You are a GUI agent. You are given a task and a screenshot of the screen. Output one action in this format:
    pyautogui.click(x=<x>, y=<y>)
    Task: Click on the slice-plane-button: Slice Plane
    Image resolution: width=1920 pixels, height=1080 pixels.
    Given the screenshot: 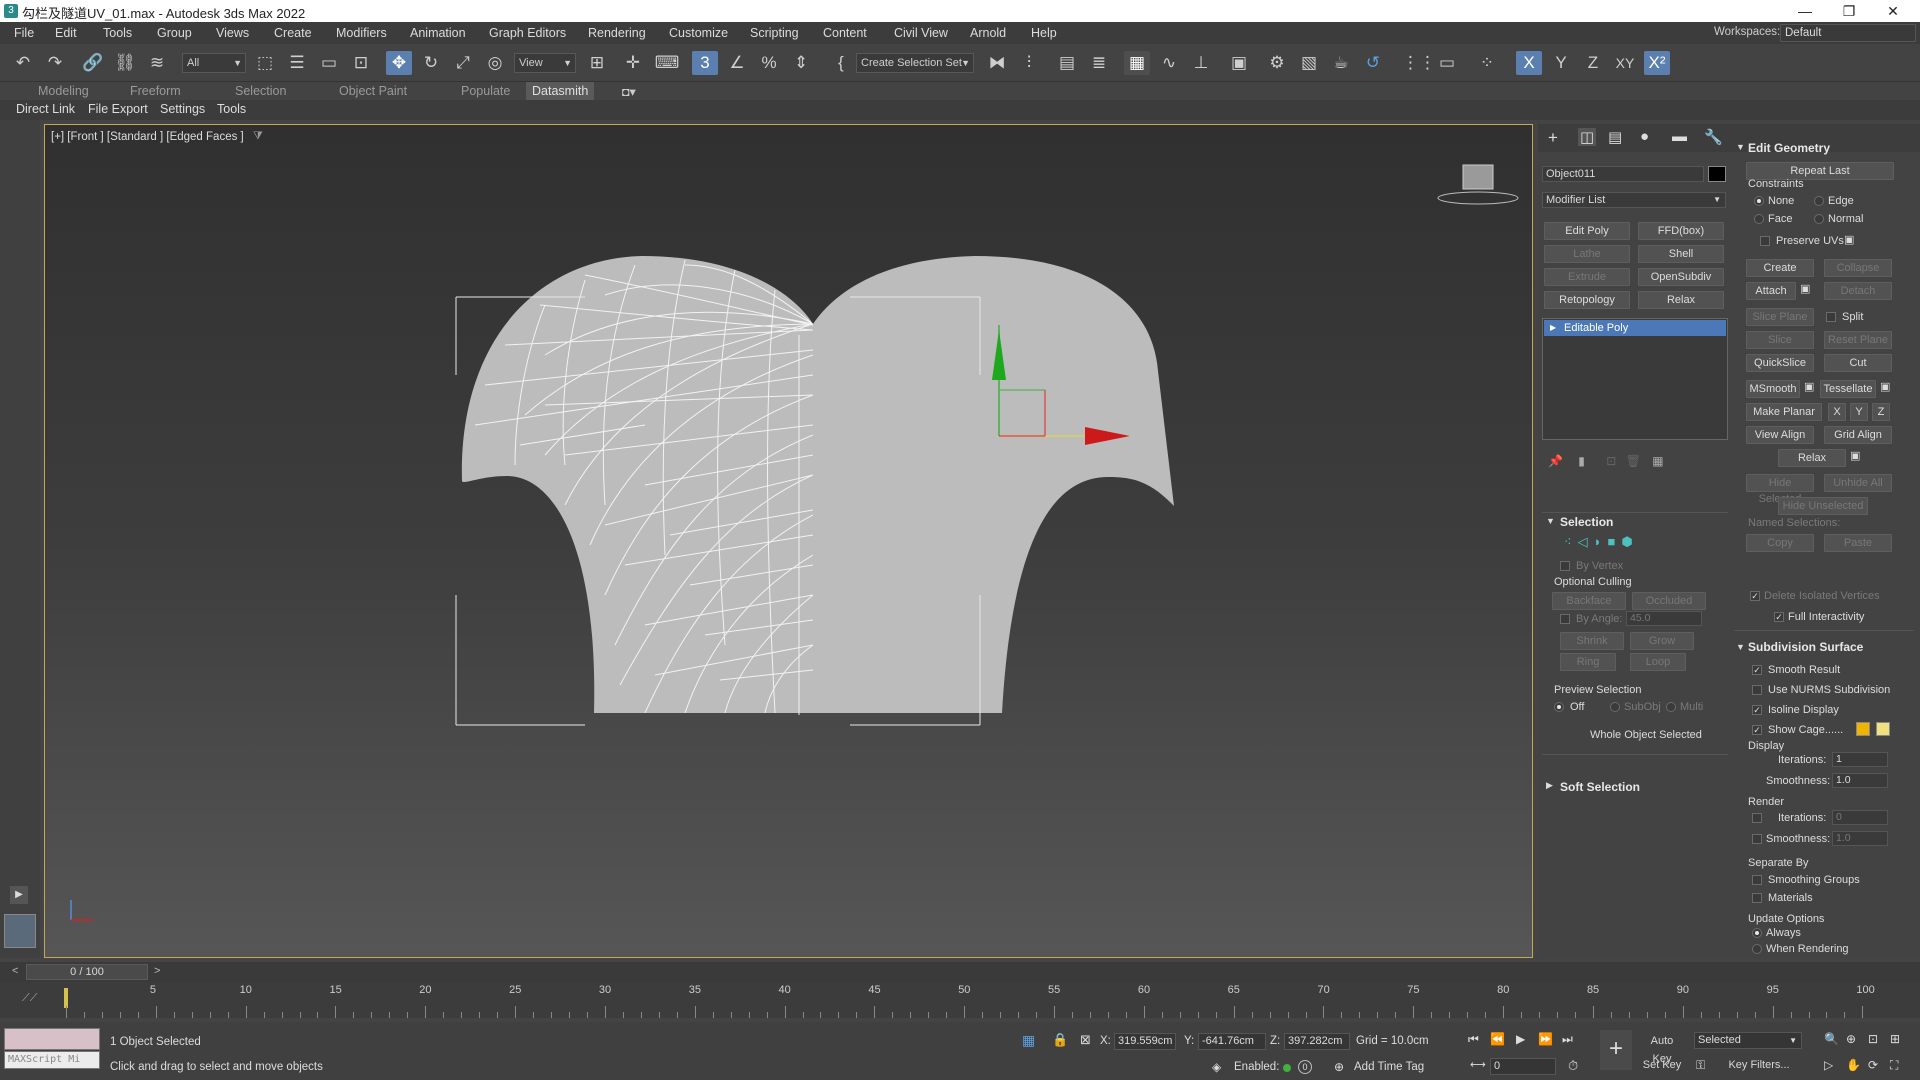 What is the action you would take?
    pyautogui.click(x=1780, y=317)
    